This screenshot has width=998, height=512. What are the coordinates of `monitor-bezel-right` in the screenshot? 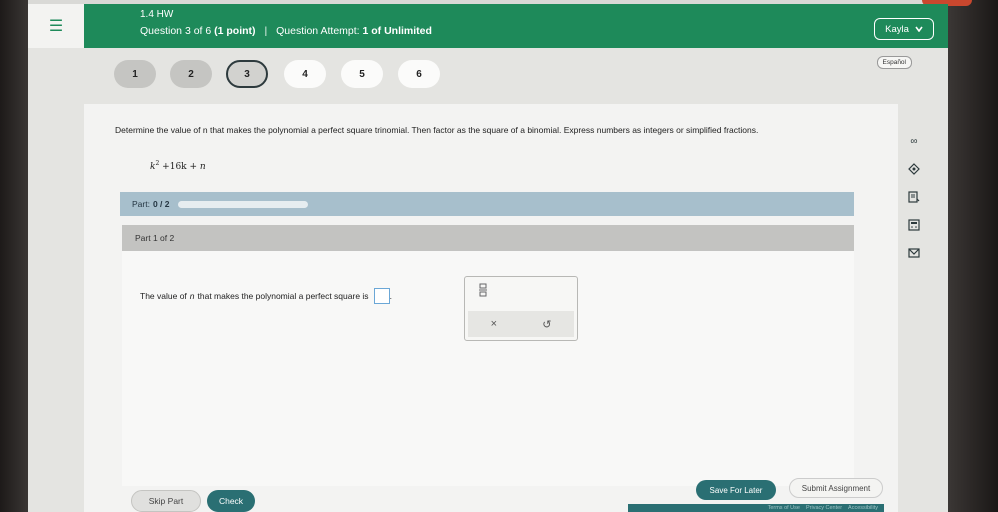 It's located at (973, 256).